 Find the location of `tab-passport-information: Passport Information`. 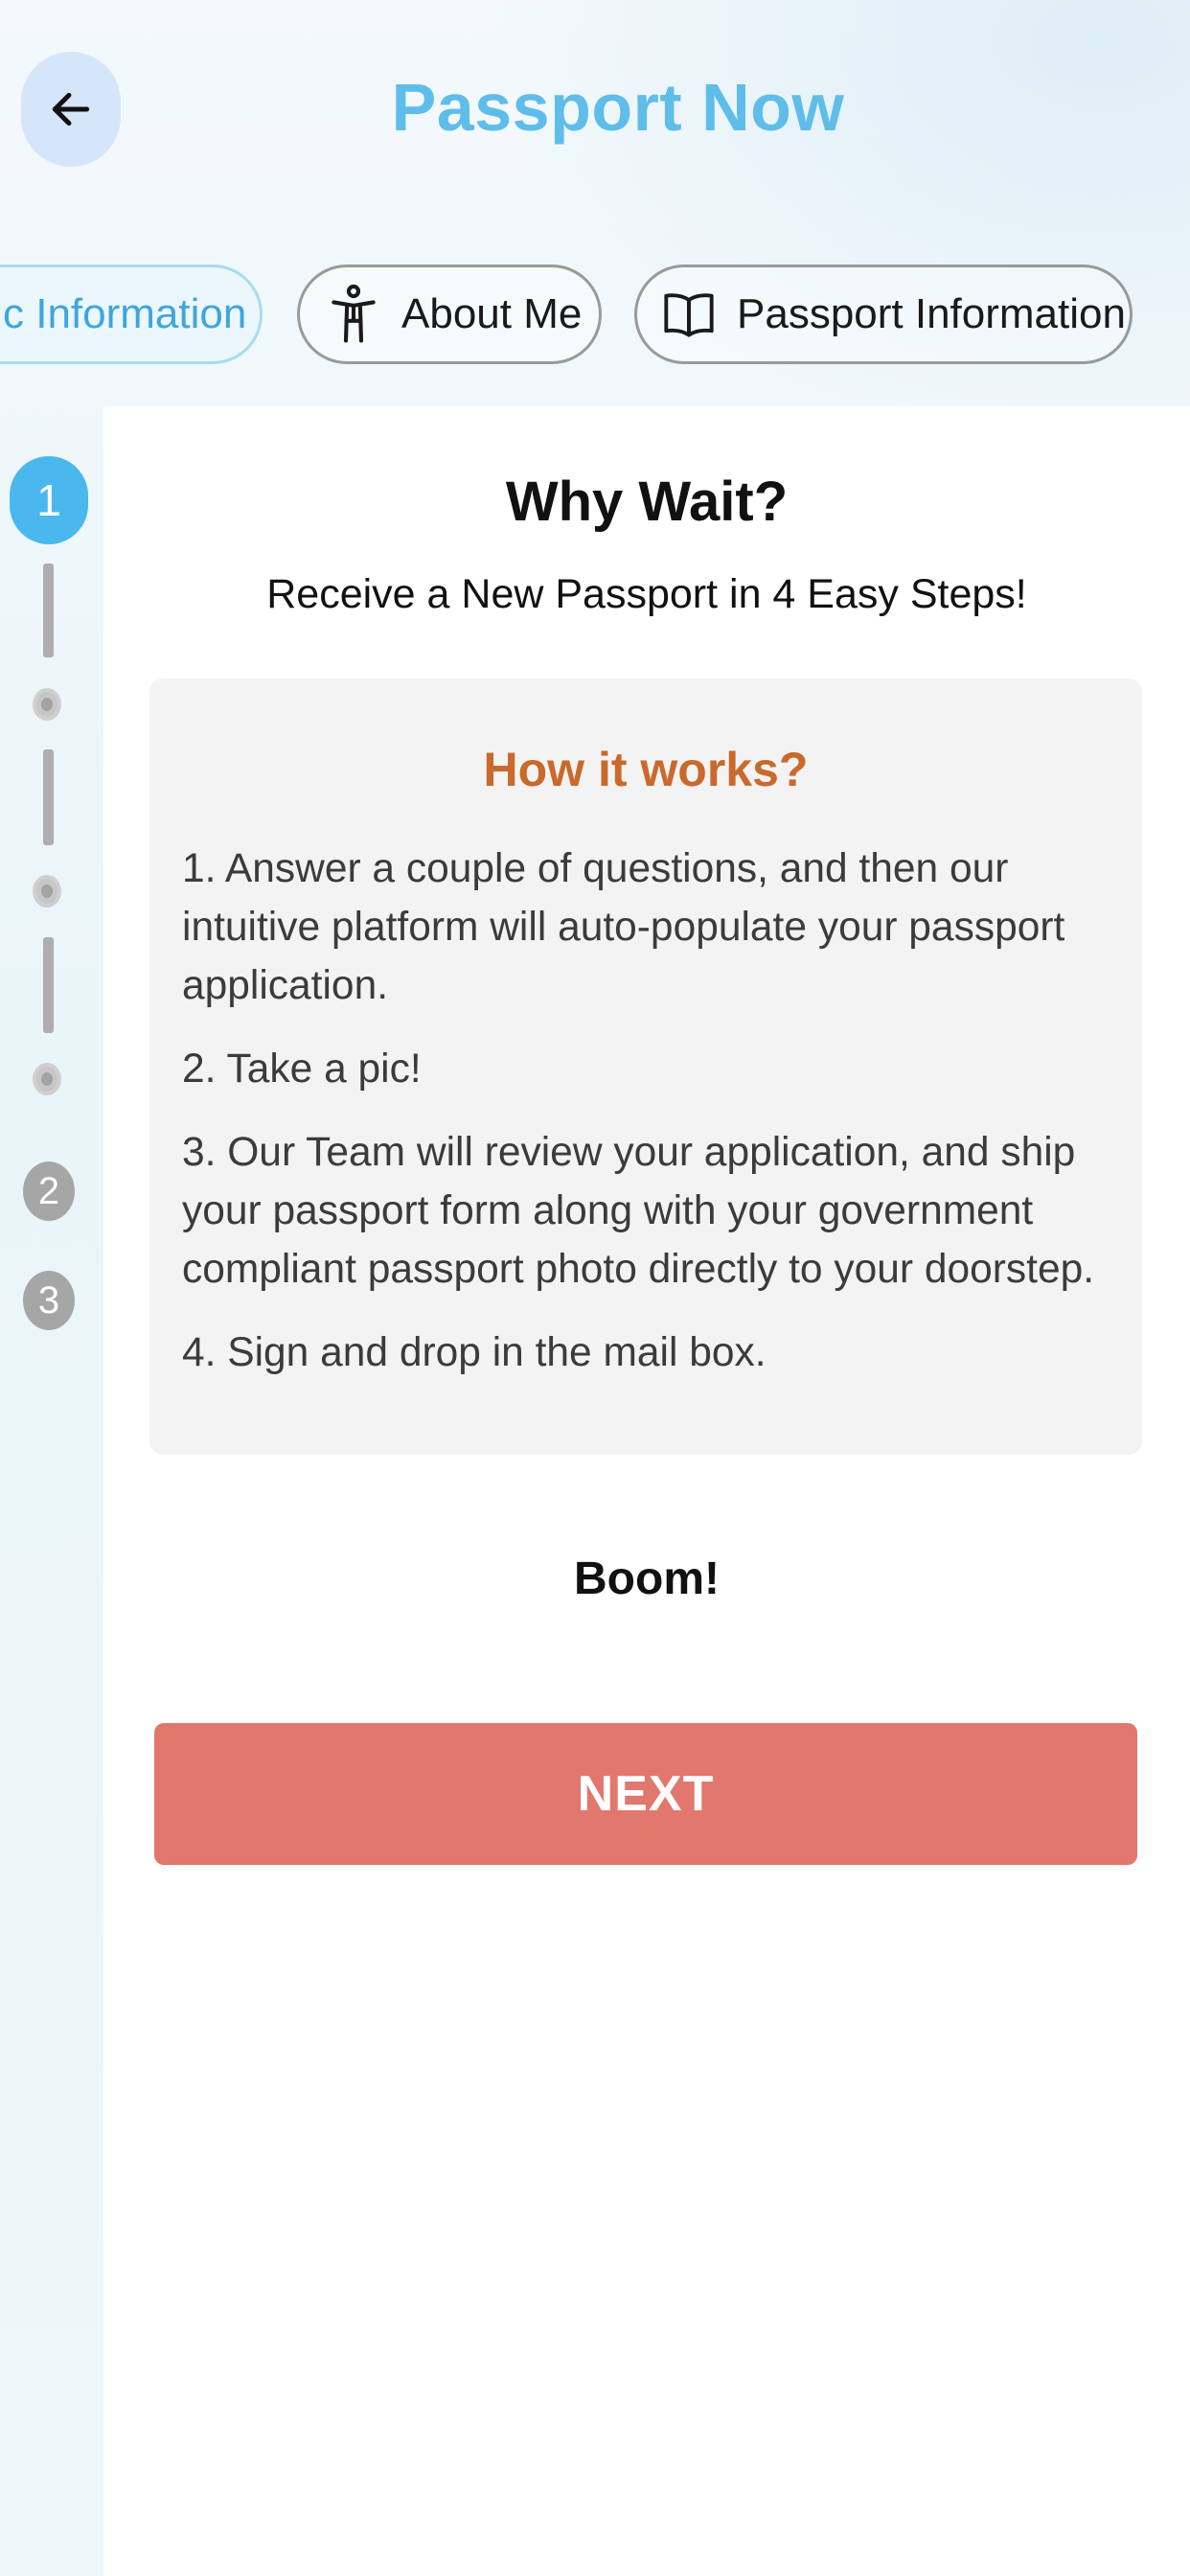

tab-passport-information: Passport Information is located at coordinates (884, 314).